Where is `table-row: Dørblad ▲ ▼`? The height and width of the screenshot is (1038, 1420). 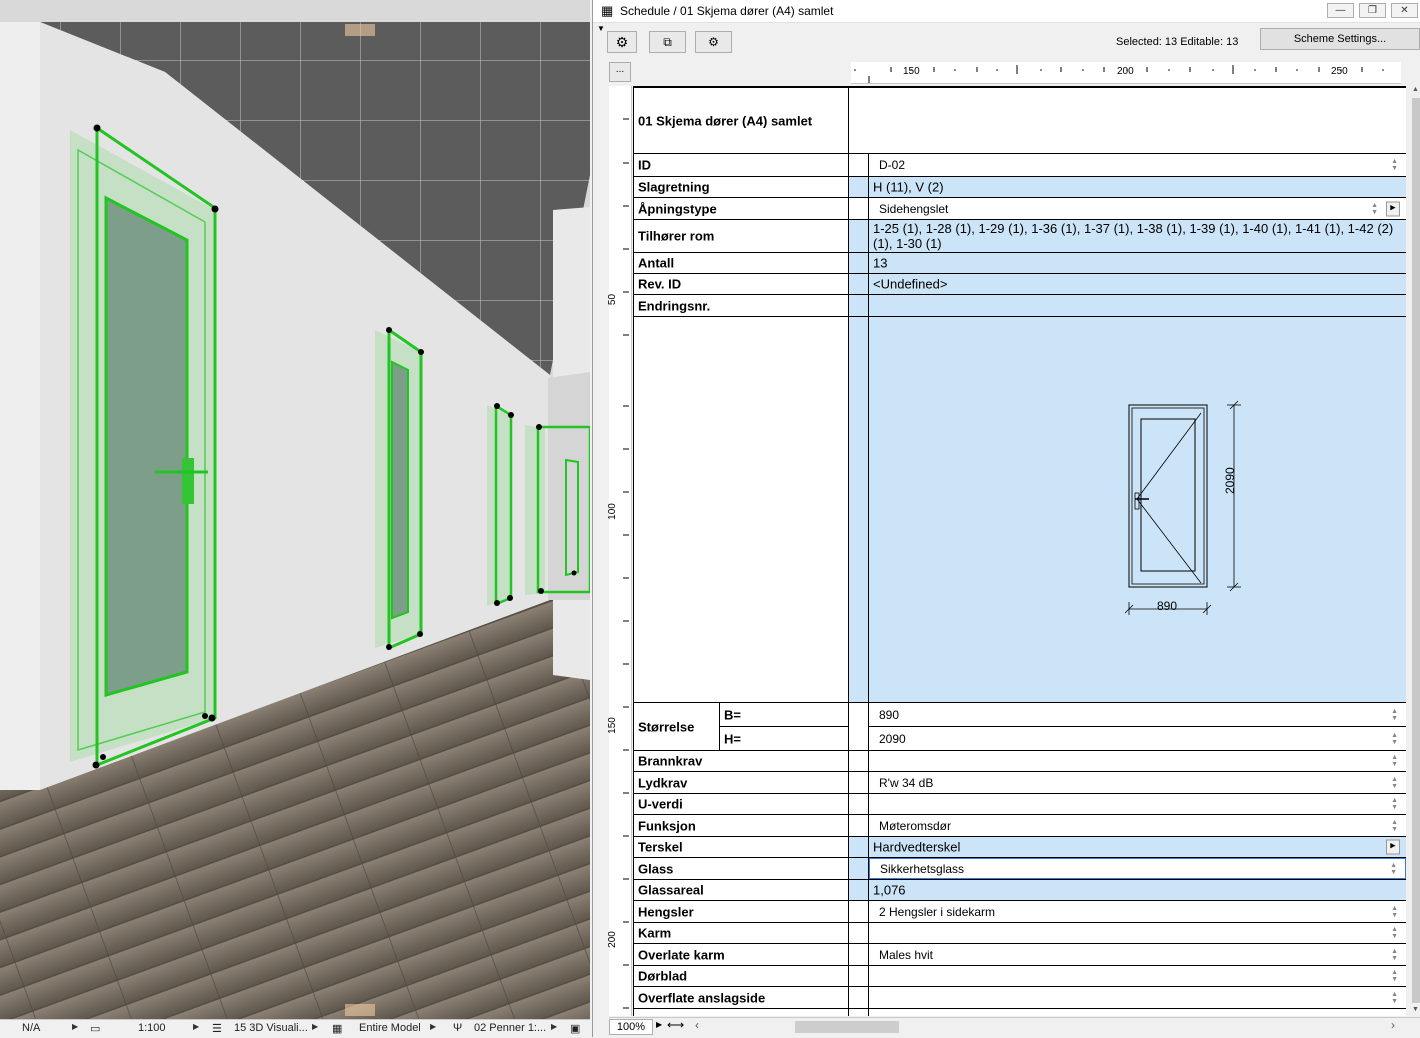
table-row: Dørblad ▲ ▼ is located at coordinates (1020, 976).